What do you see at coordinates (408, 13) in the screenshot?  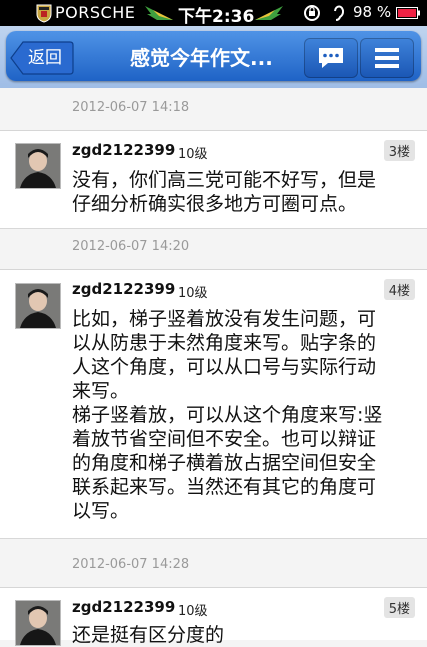 I see `battery-icon` at bounding box center [408, 13].